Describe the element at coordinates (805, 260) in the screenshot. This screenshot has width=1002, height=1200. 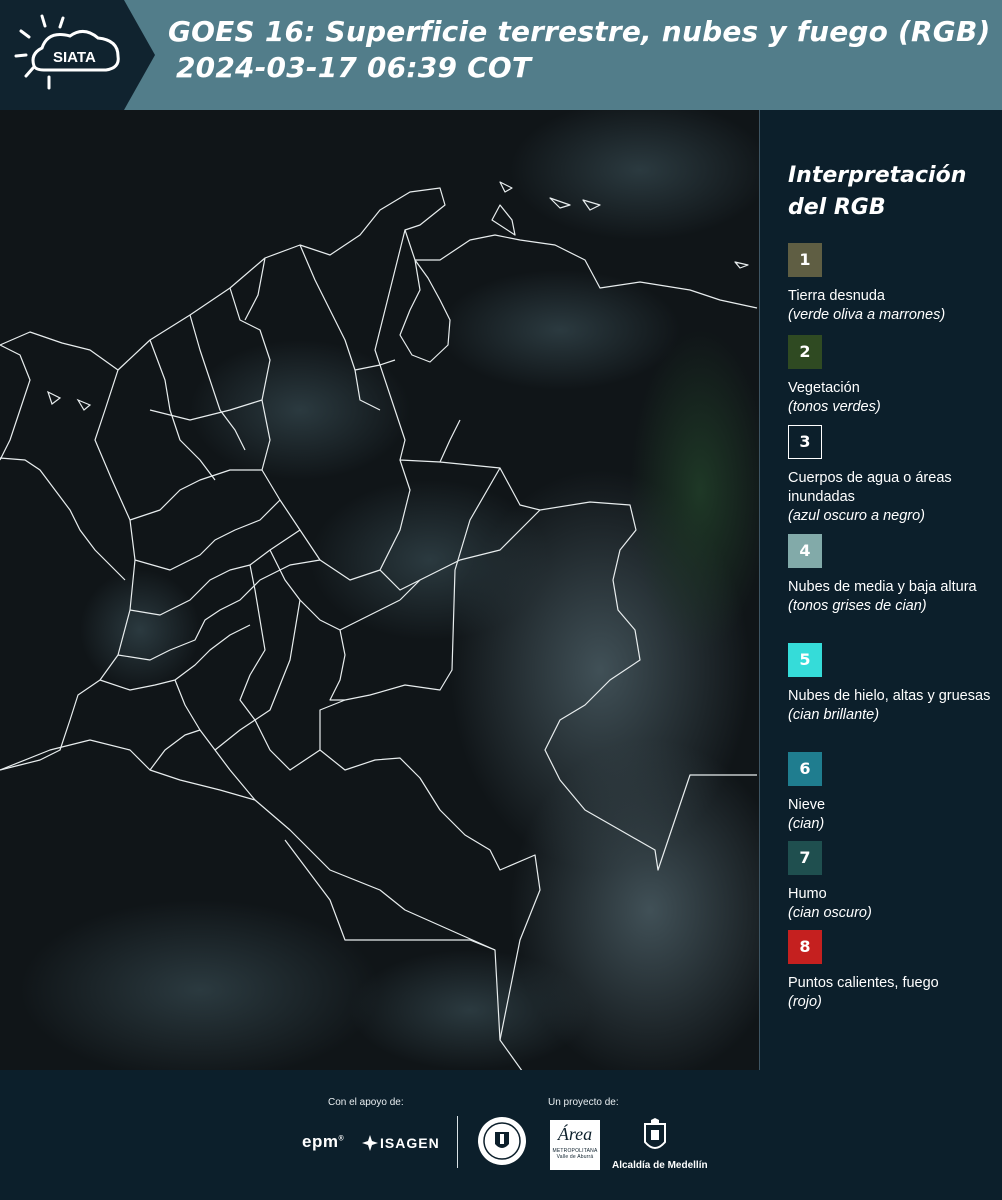
I see `legend-swatch-1: 1` at that location.